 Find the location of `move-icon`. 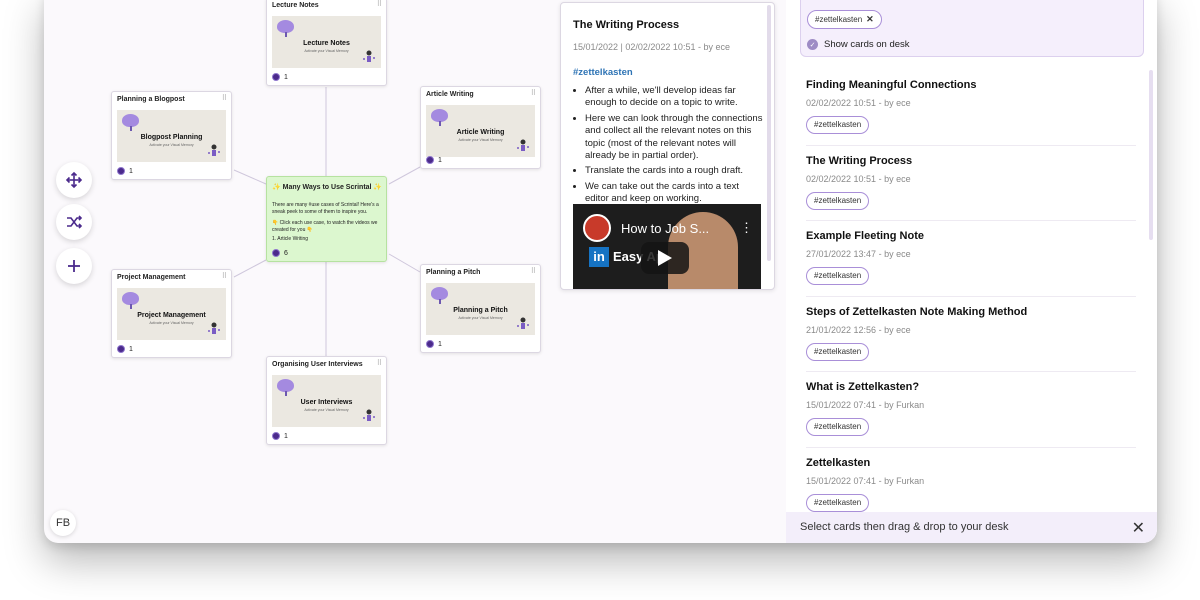

move-icon is located at coordinates (74, 180).